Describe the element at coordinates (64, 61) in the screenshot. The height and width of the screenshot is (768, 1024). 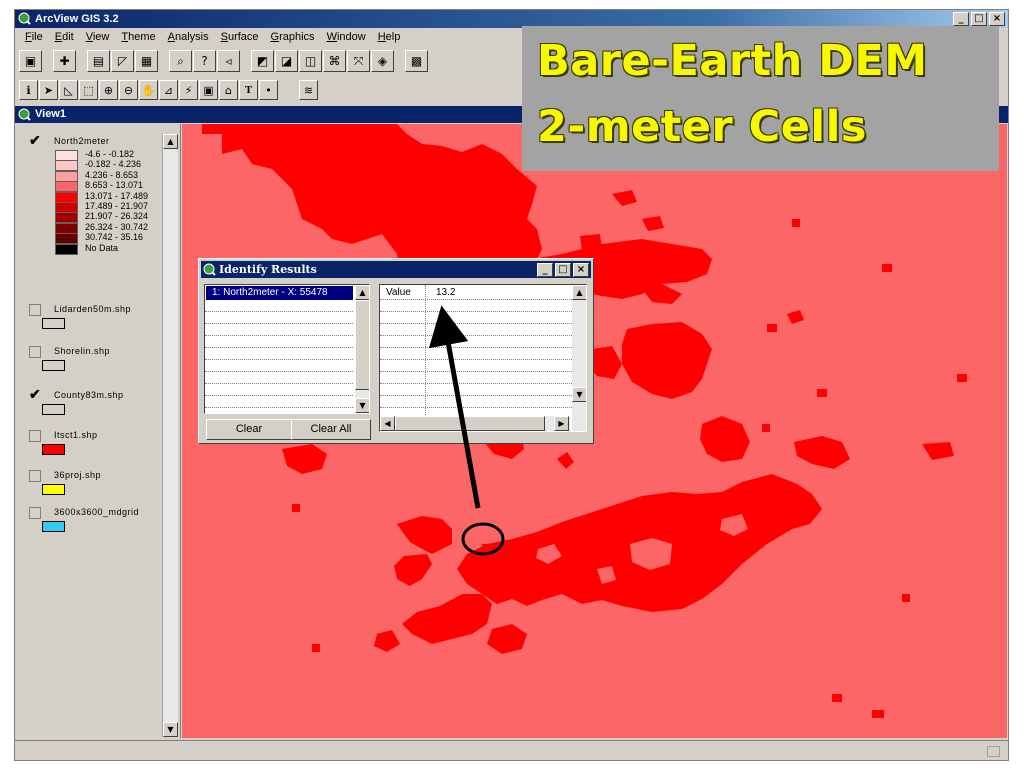
I see `add-theme-icon: ✚` at that location.